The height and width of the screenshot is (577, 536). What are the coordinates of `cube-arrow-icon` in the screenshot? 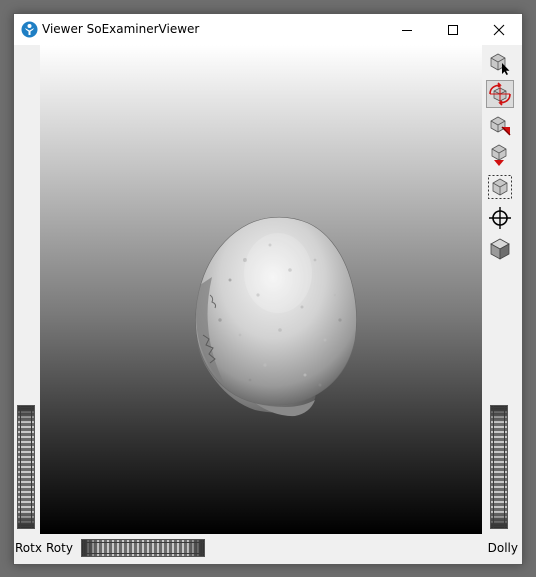 It's located at (500, 64).